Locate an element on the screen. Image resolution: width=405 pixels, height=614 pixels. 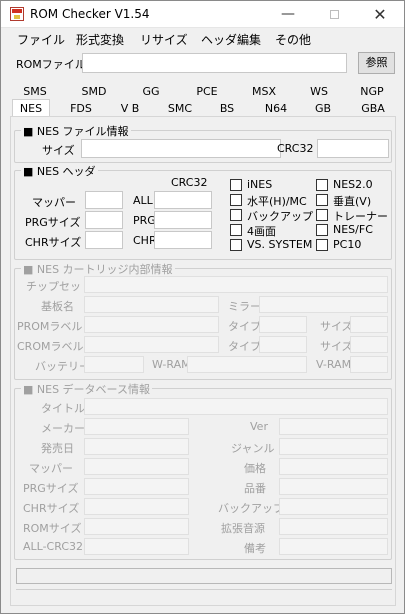
vs-system-checkbox is located at coordinates (236, 245).